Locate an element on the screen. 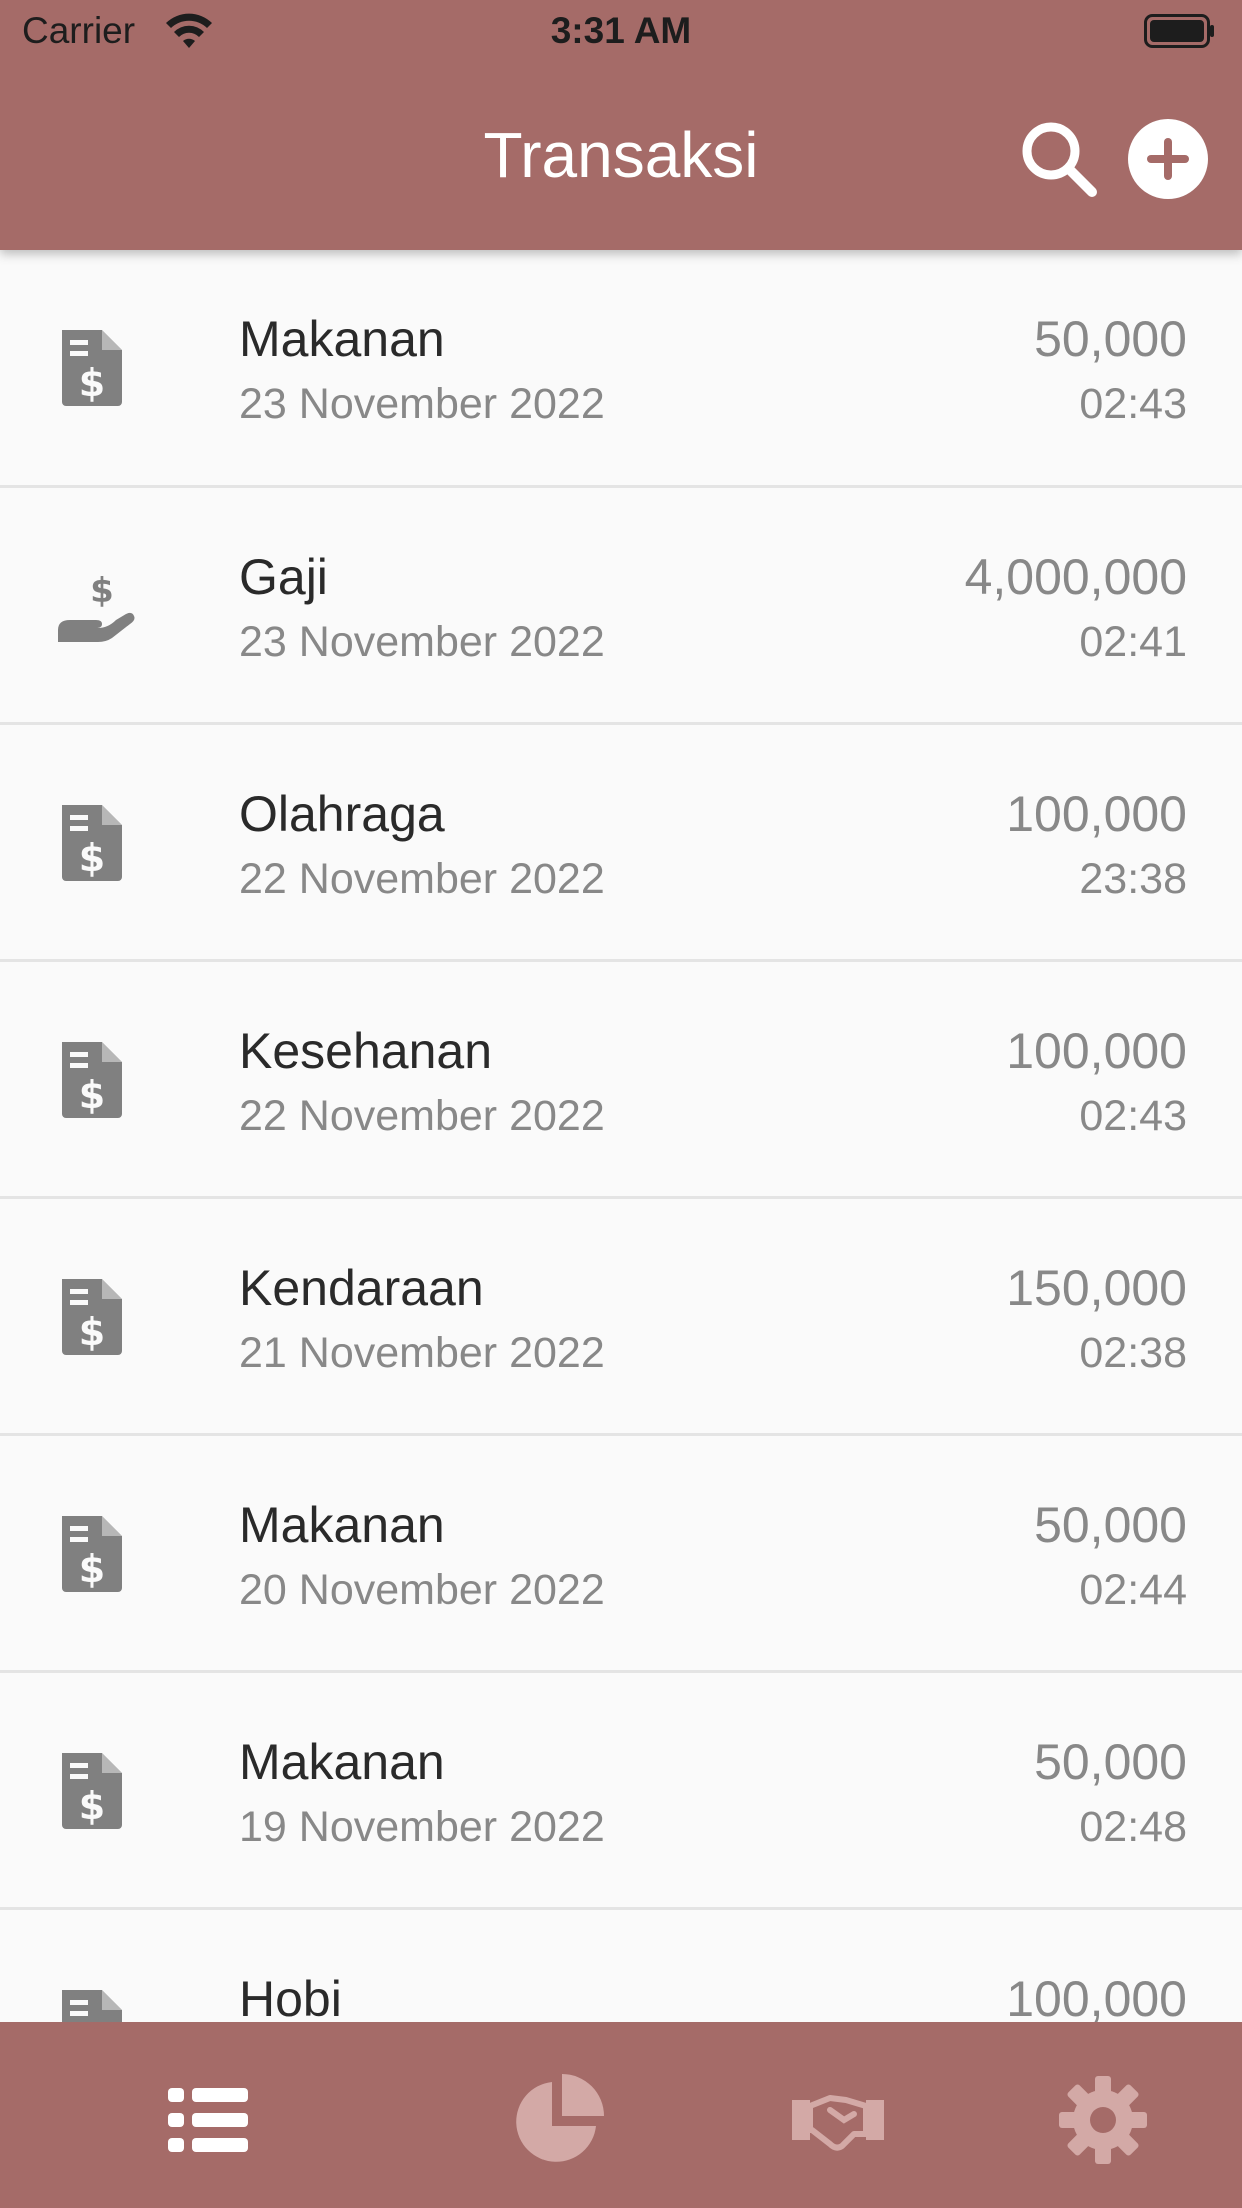 This screenshot has width=1242, height=2208. transaction-name: Kesehanan is located at coordinates (366, 1051).